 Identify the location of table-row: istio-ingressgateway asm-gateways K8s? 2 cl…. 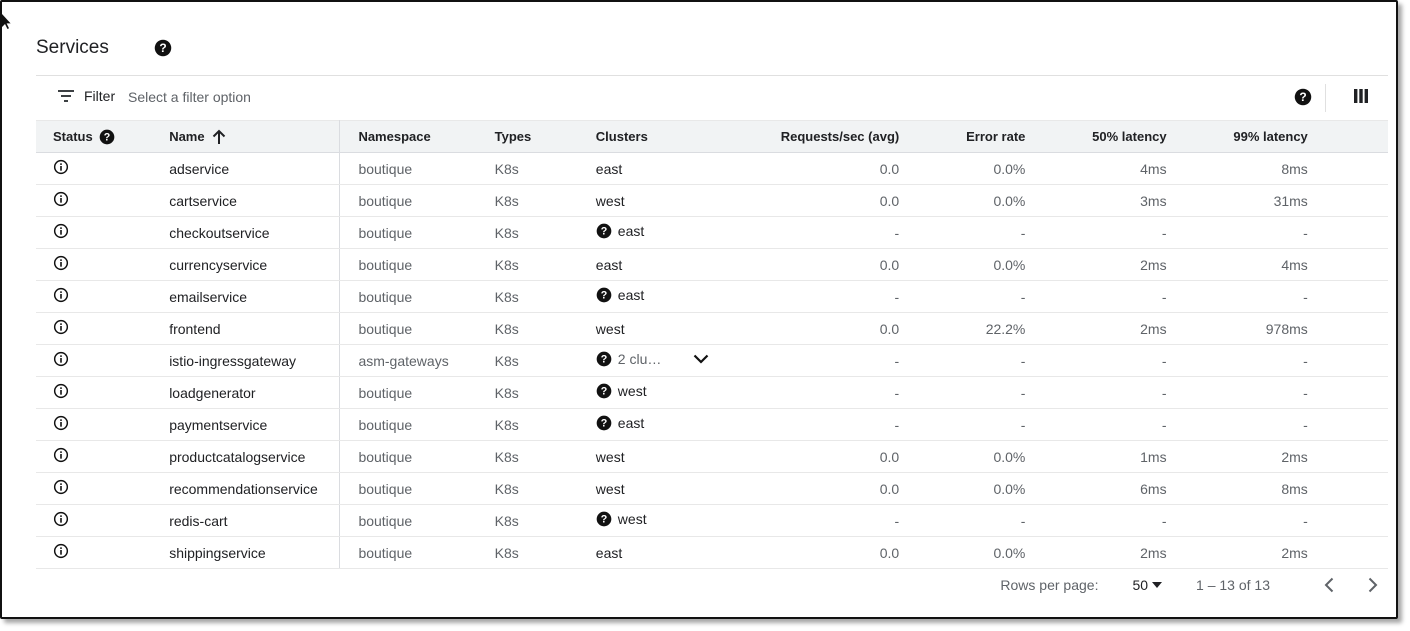
(712, 360).